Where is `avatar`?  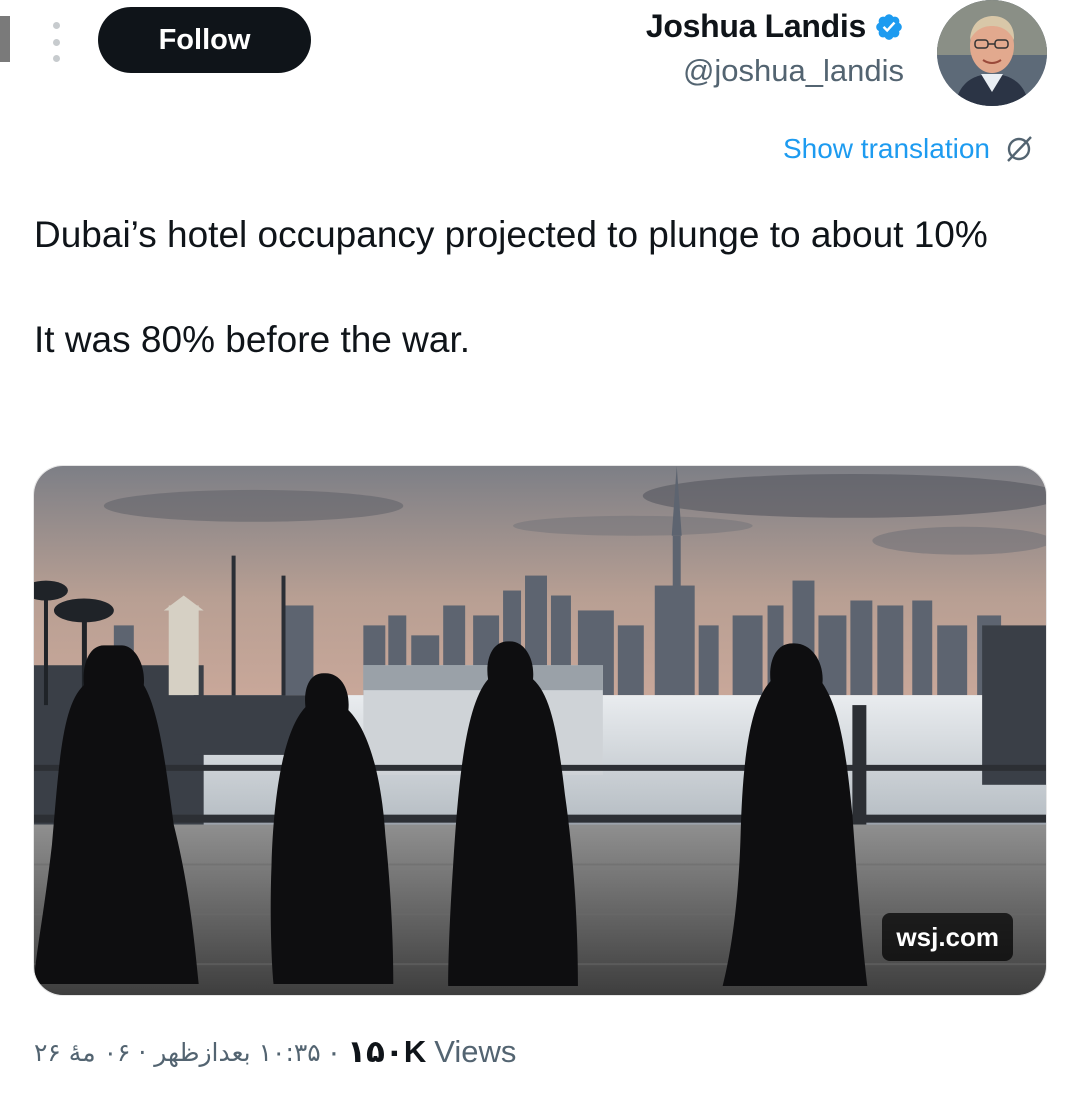
avatar is located at coordinates (992, 53).